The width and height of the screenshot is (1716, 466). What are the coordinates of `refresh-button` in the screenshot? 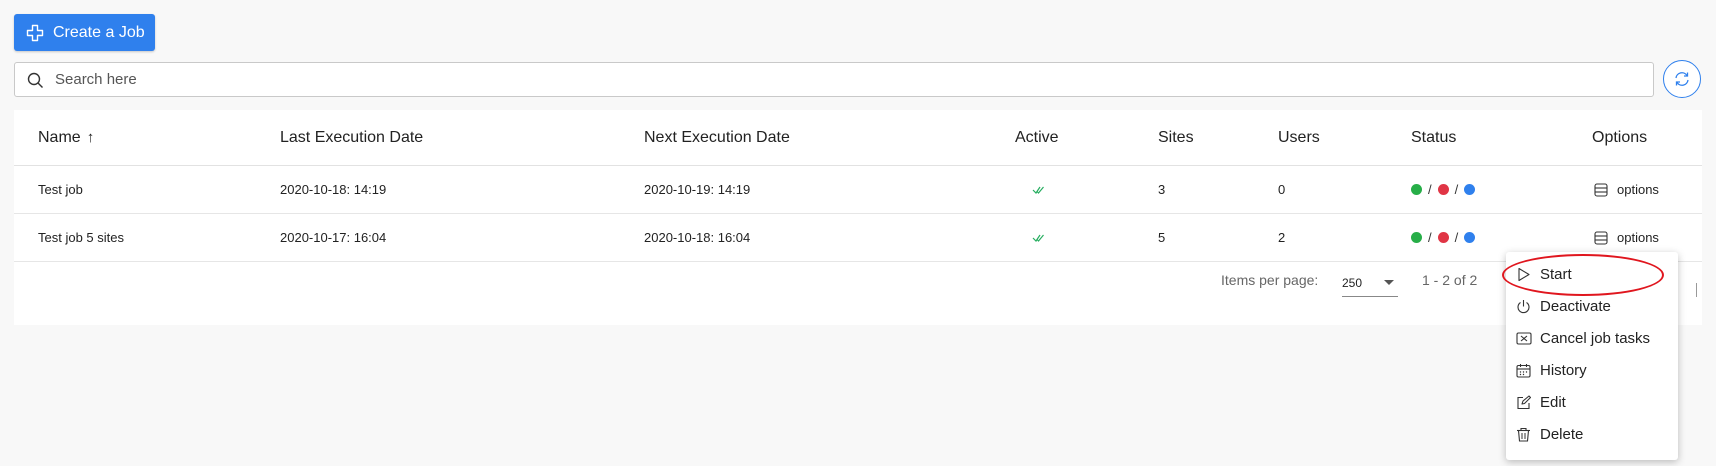 It's located at (1682, 79).